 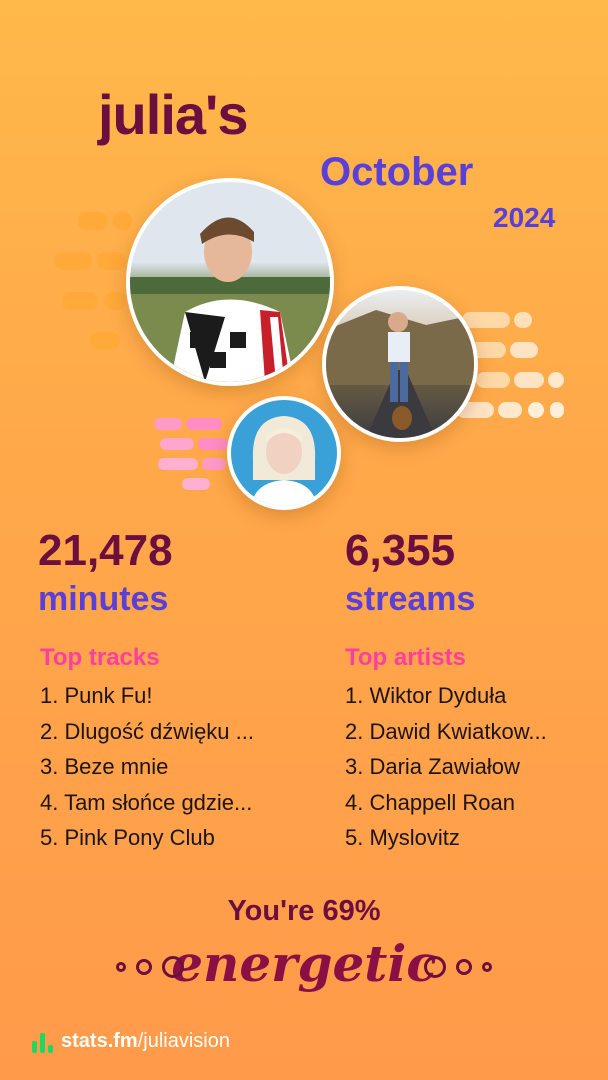 I want to click on streams-value: 6,355, so click(x=400, y=550).